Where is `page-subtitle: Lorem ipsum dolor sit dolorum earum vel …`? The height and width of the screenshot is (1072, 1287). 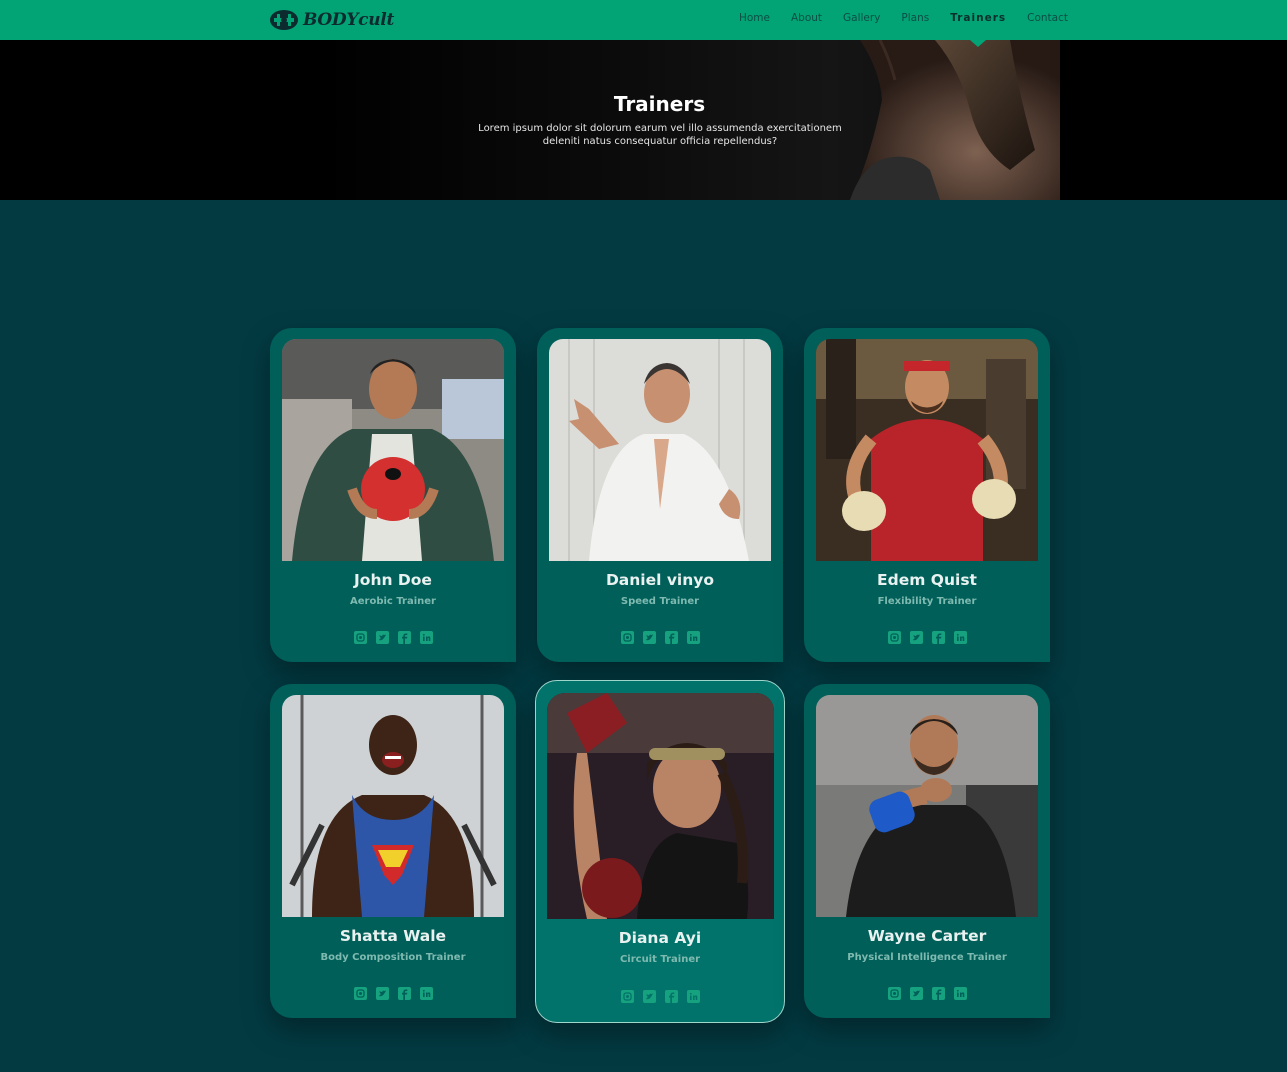 page-subtitle: Lorem ipsum dolor sit dolorum earum vel … is located at coordinates (660, 135).